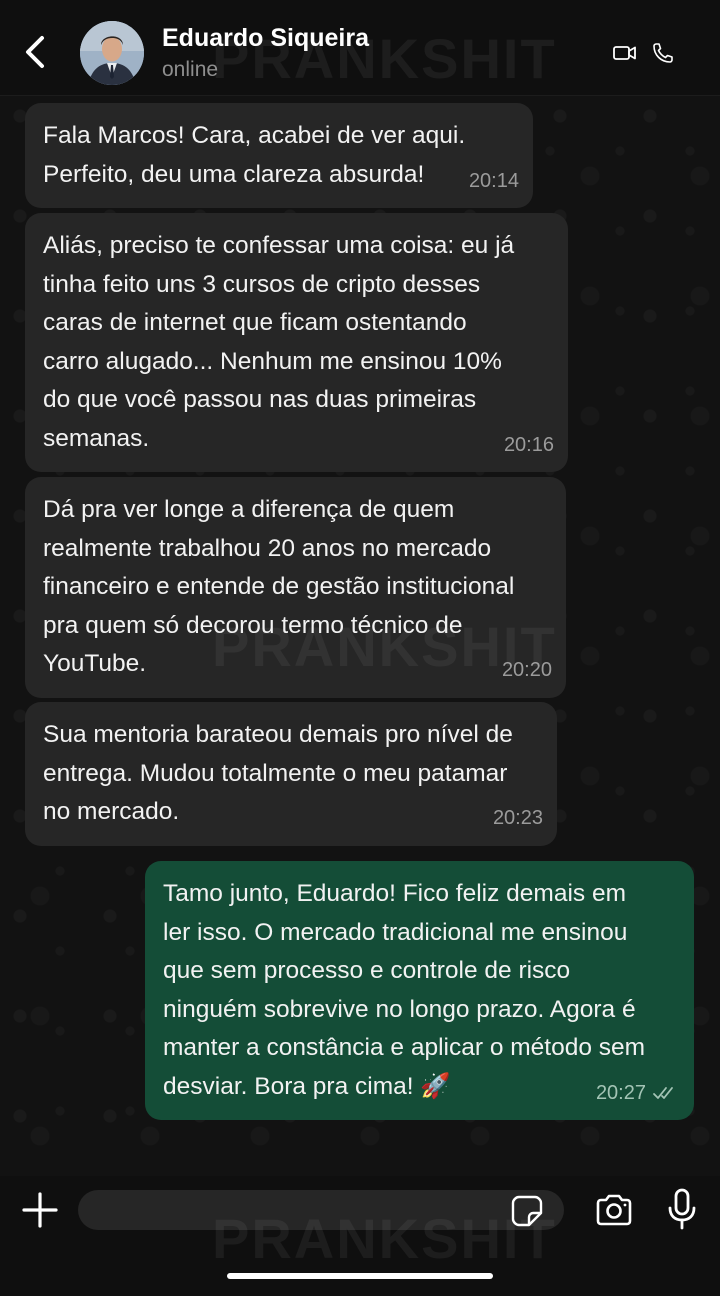 This screenshot has height=1296, width=720. Describe the element at coordinates (275, 773) in the screenshot. I see `message-line: entrega. Mudou totalmente o meu patamar` at that location.